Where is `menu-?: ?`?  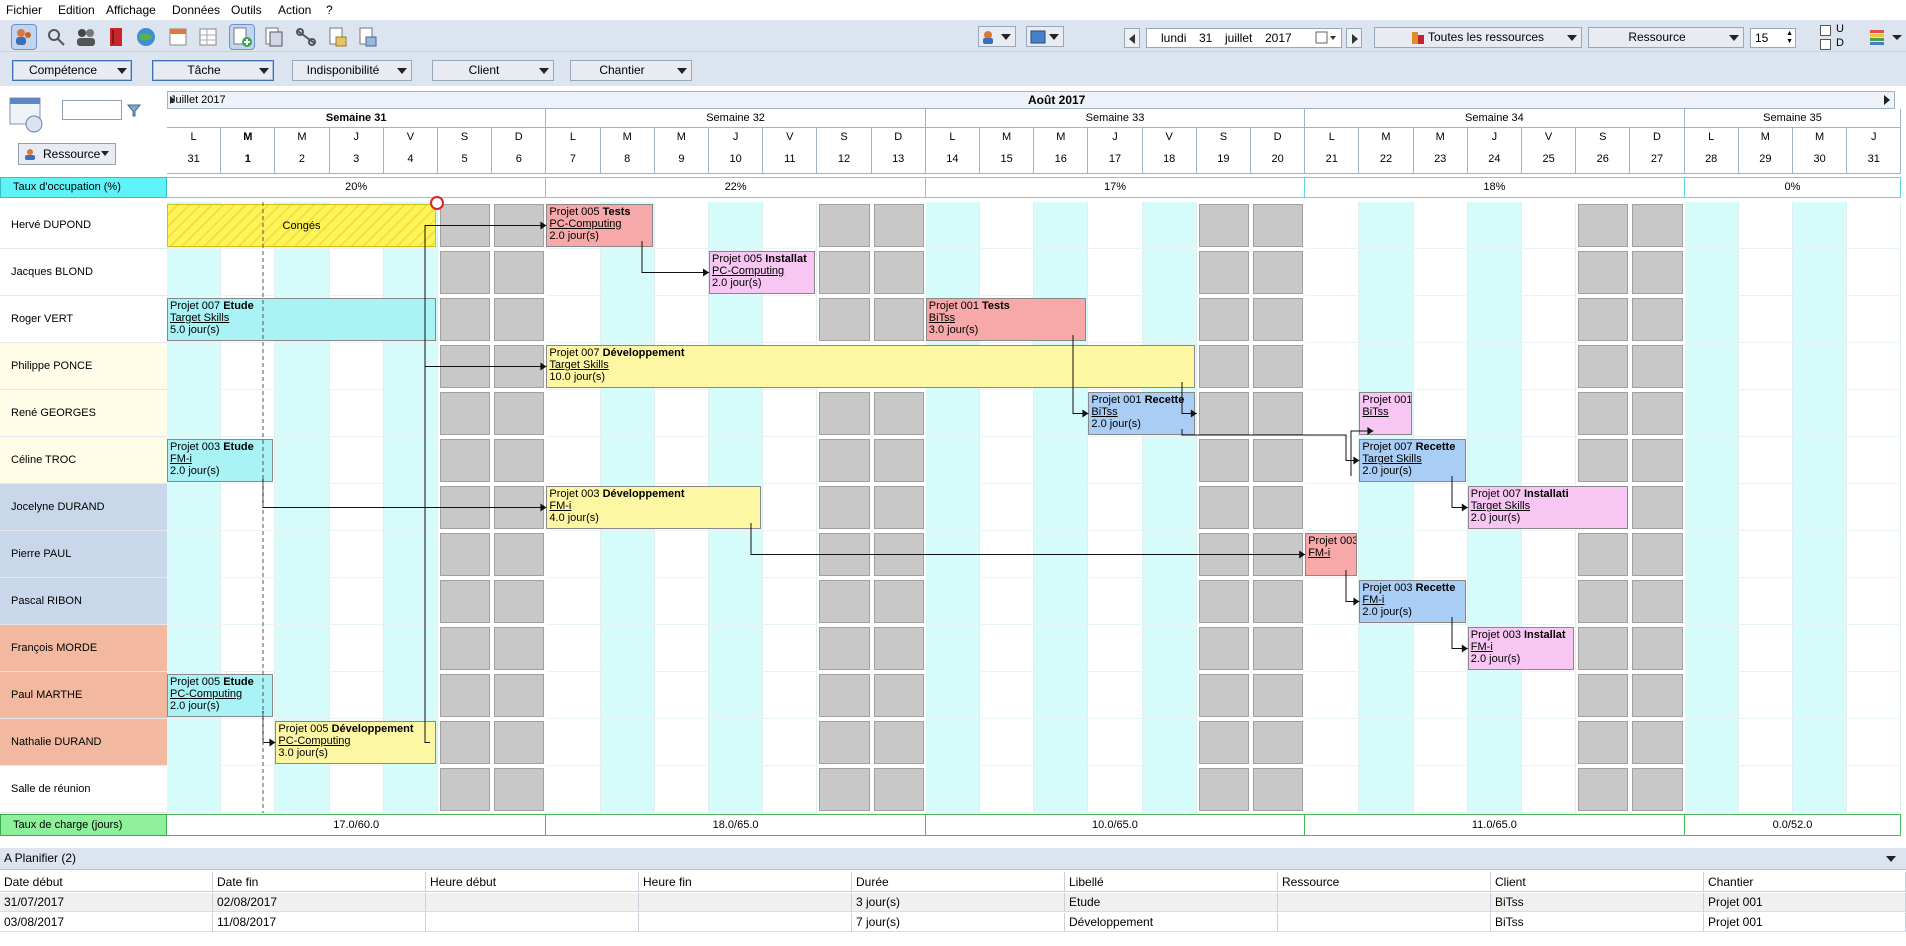 menu-?: ? is located at coordinates (329, 10).